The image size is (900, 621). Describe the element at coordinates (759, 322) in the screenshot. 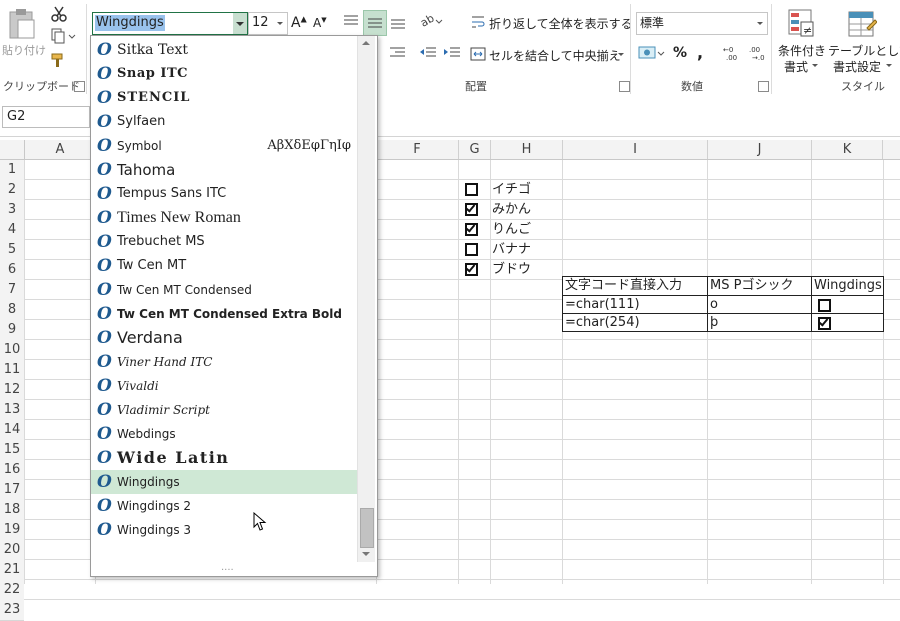

I see `table-cell-char: þ` at that location.